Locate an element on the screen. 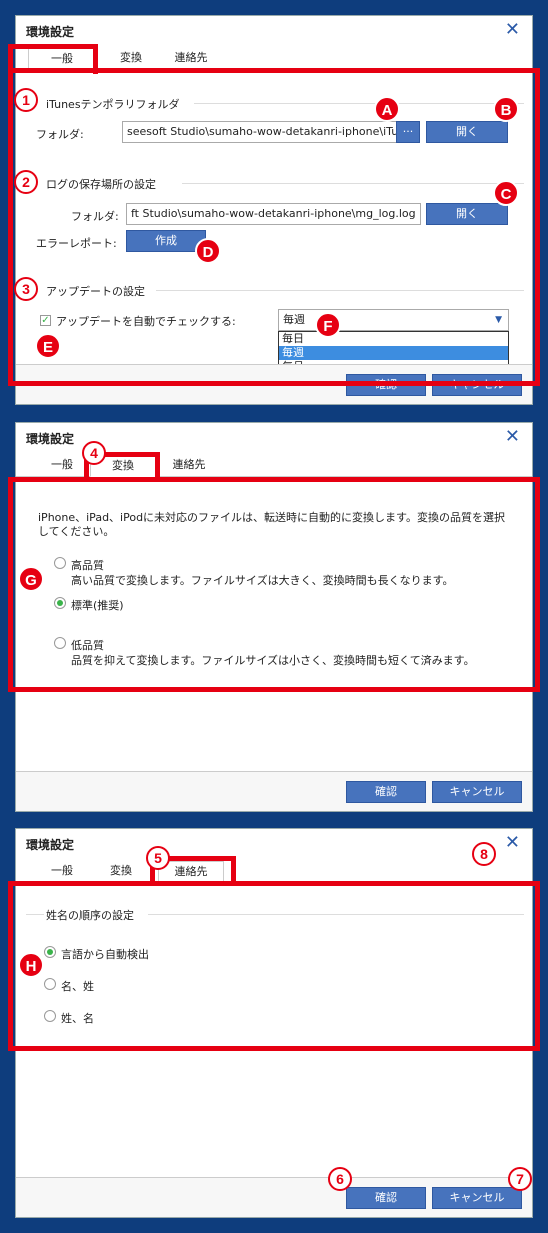 The image size is (548, 1233). callout-number-6: 6 is located at coordinates (340, 1179).